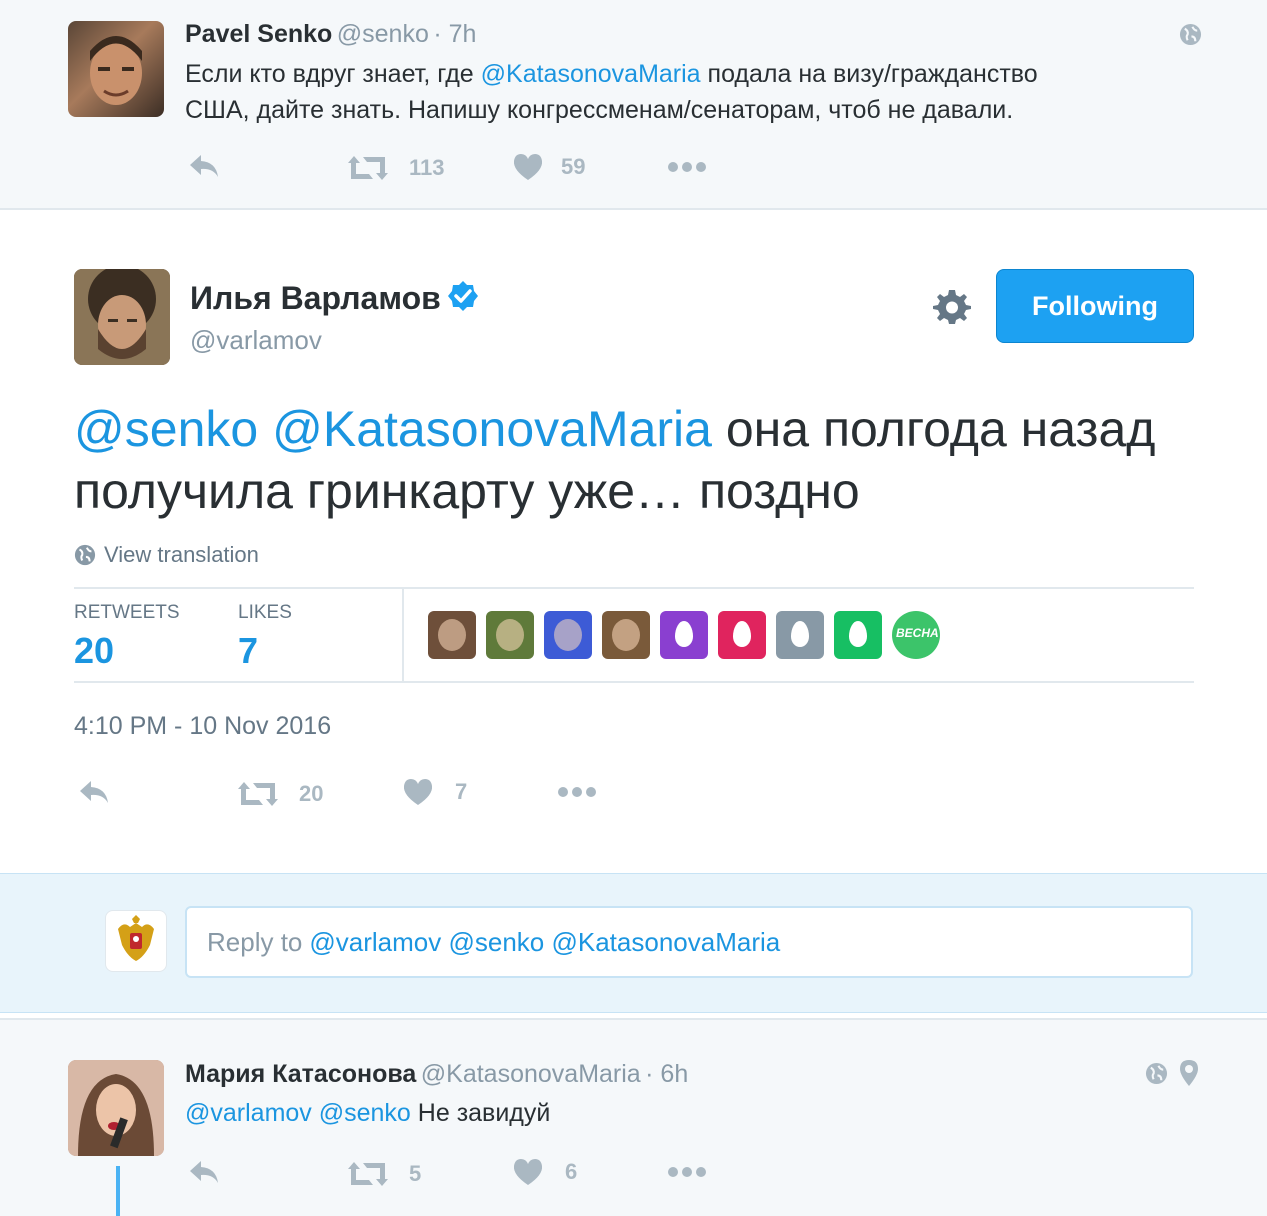 The width and height of the screenshot is (1267, 1216). Describe the element at coordinates (545, 1172) in the screenshot. I see `like-button: 6` at that location.